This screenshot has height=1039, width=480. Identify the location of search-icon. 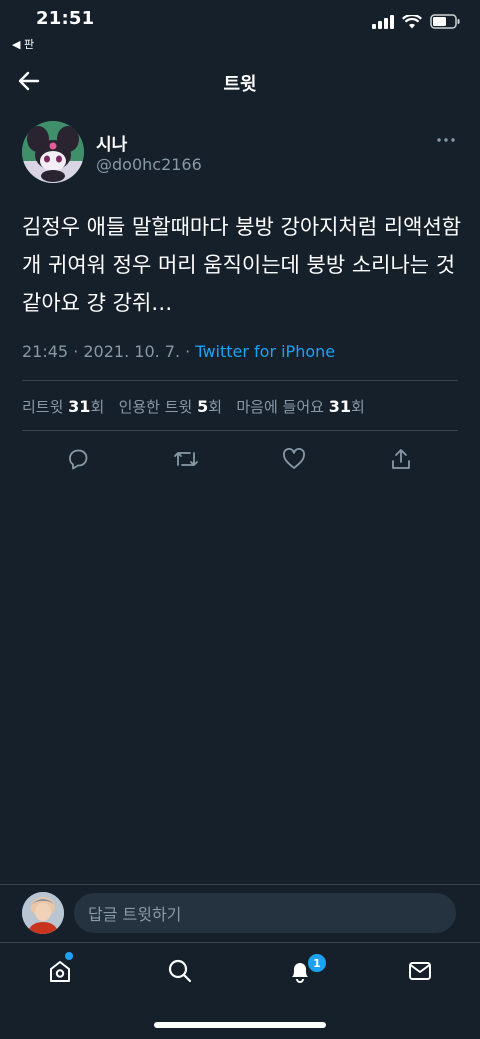
(180, 971).